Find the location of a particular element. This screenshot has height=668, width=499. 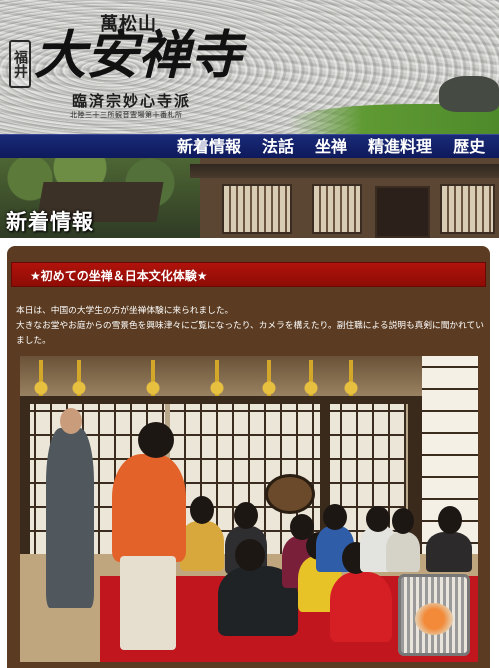

photo-ceiling is located at coordinates (249, 377).